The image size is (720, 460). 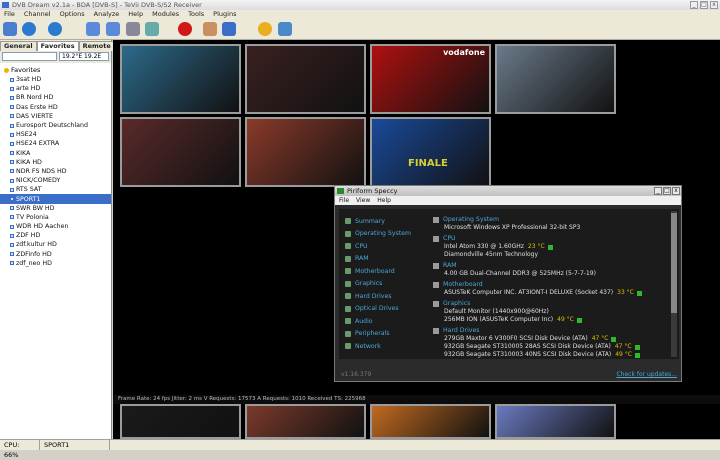 What do you see at coordinates (42, 227) in the screenshot?
I see `channel-label: WDR HD Aachen` at bounding box center [42, 227].